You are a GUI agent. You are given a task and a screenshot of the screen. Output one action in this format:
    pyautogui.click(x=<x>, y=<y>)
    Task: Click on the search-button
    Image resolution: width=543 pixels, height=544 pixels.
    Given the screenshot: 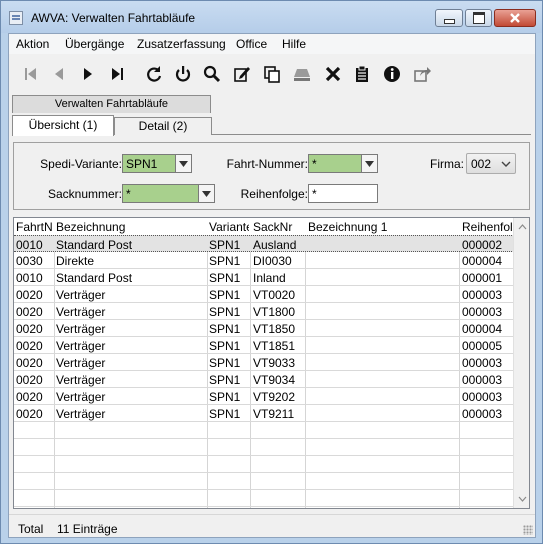 What is the action you would take?
    pyautogui.click(x=212, y=74)
    